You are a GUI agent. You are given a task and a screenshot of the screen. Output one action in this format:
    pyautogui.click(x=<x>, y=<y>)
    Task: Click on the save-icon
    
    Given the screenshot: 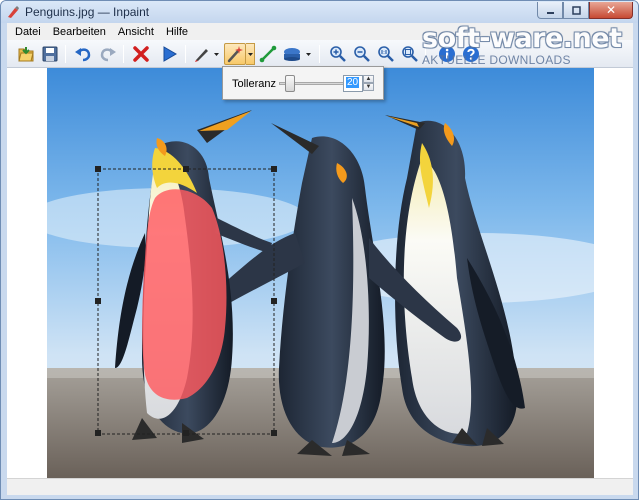 What is the action you would take?
    pyautogui.click(x=50, y=54)
    